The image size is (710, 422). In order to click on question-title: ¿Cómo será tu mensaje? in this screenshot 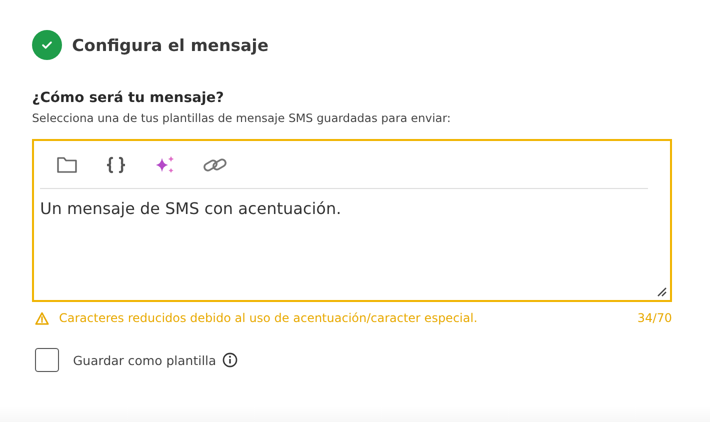, I will do `click(128, 98)`.